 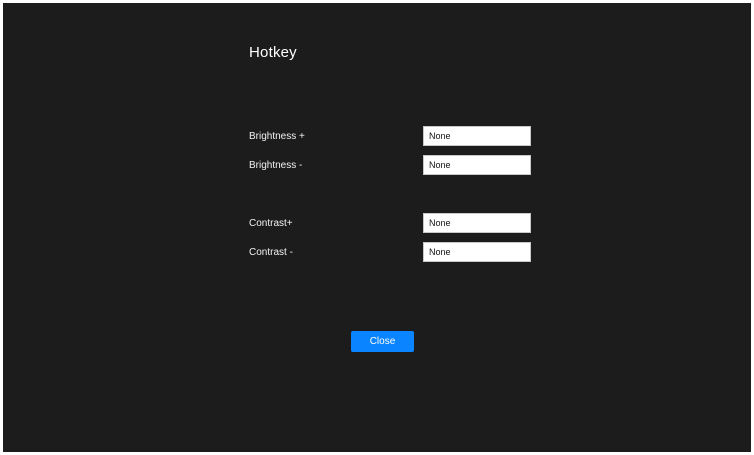 I want to click on page-title: Hotkey, so click(x=273, y=52).